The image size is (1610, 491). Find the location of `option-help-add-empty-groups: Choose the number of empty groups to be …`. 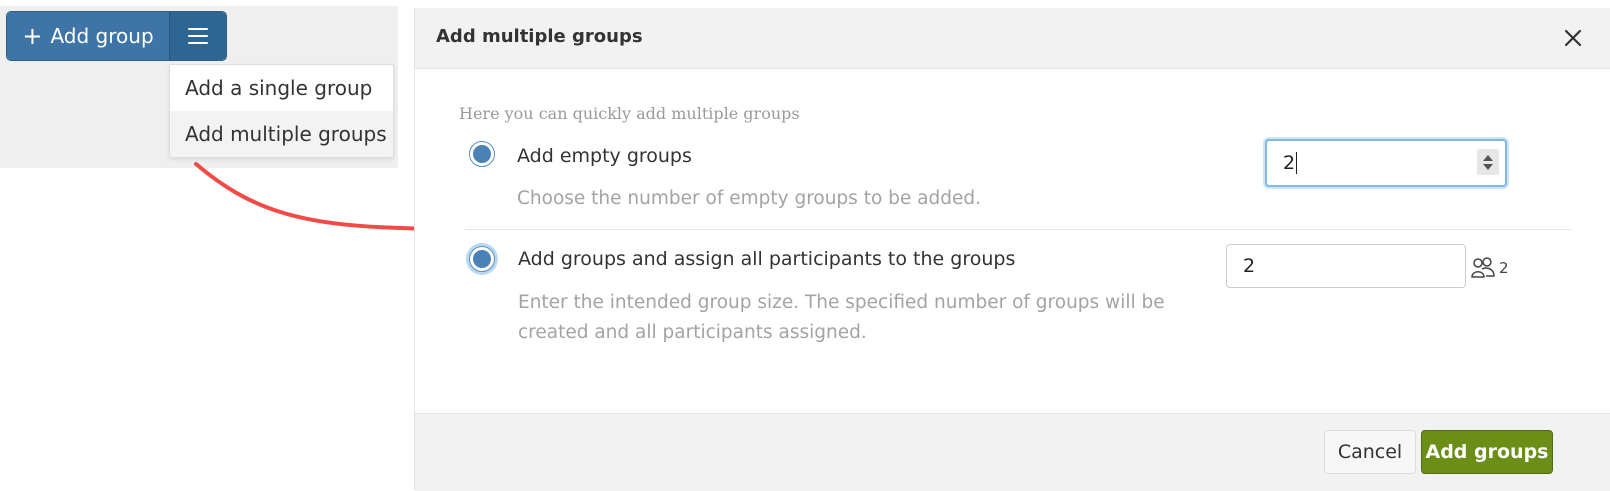

option-help-add-empty-groups: Choose the number of empty groups to be … is located at coordinates (749, 198).